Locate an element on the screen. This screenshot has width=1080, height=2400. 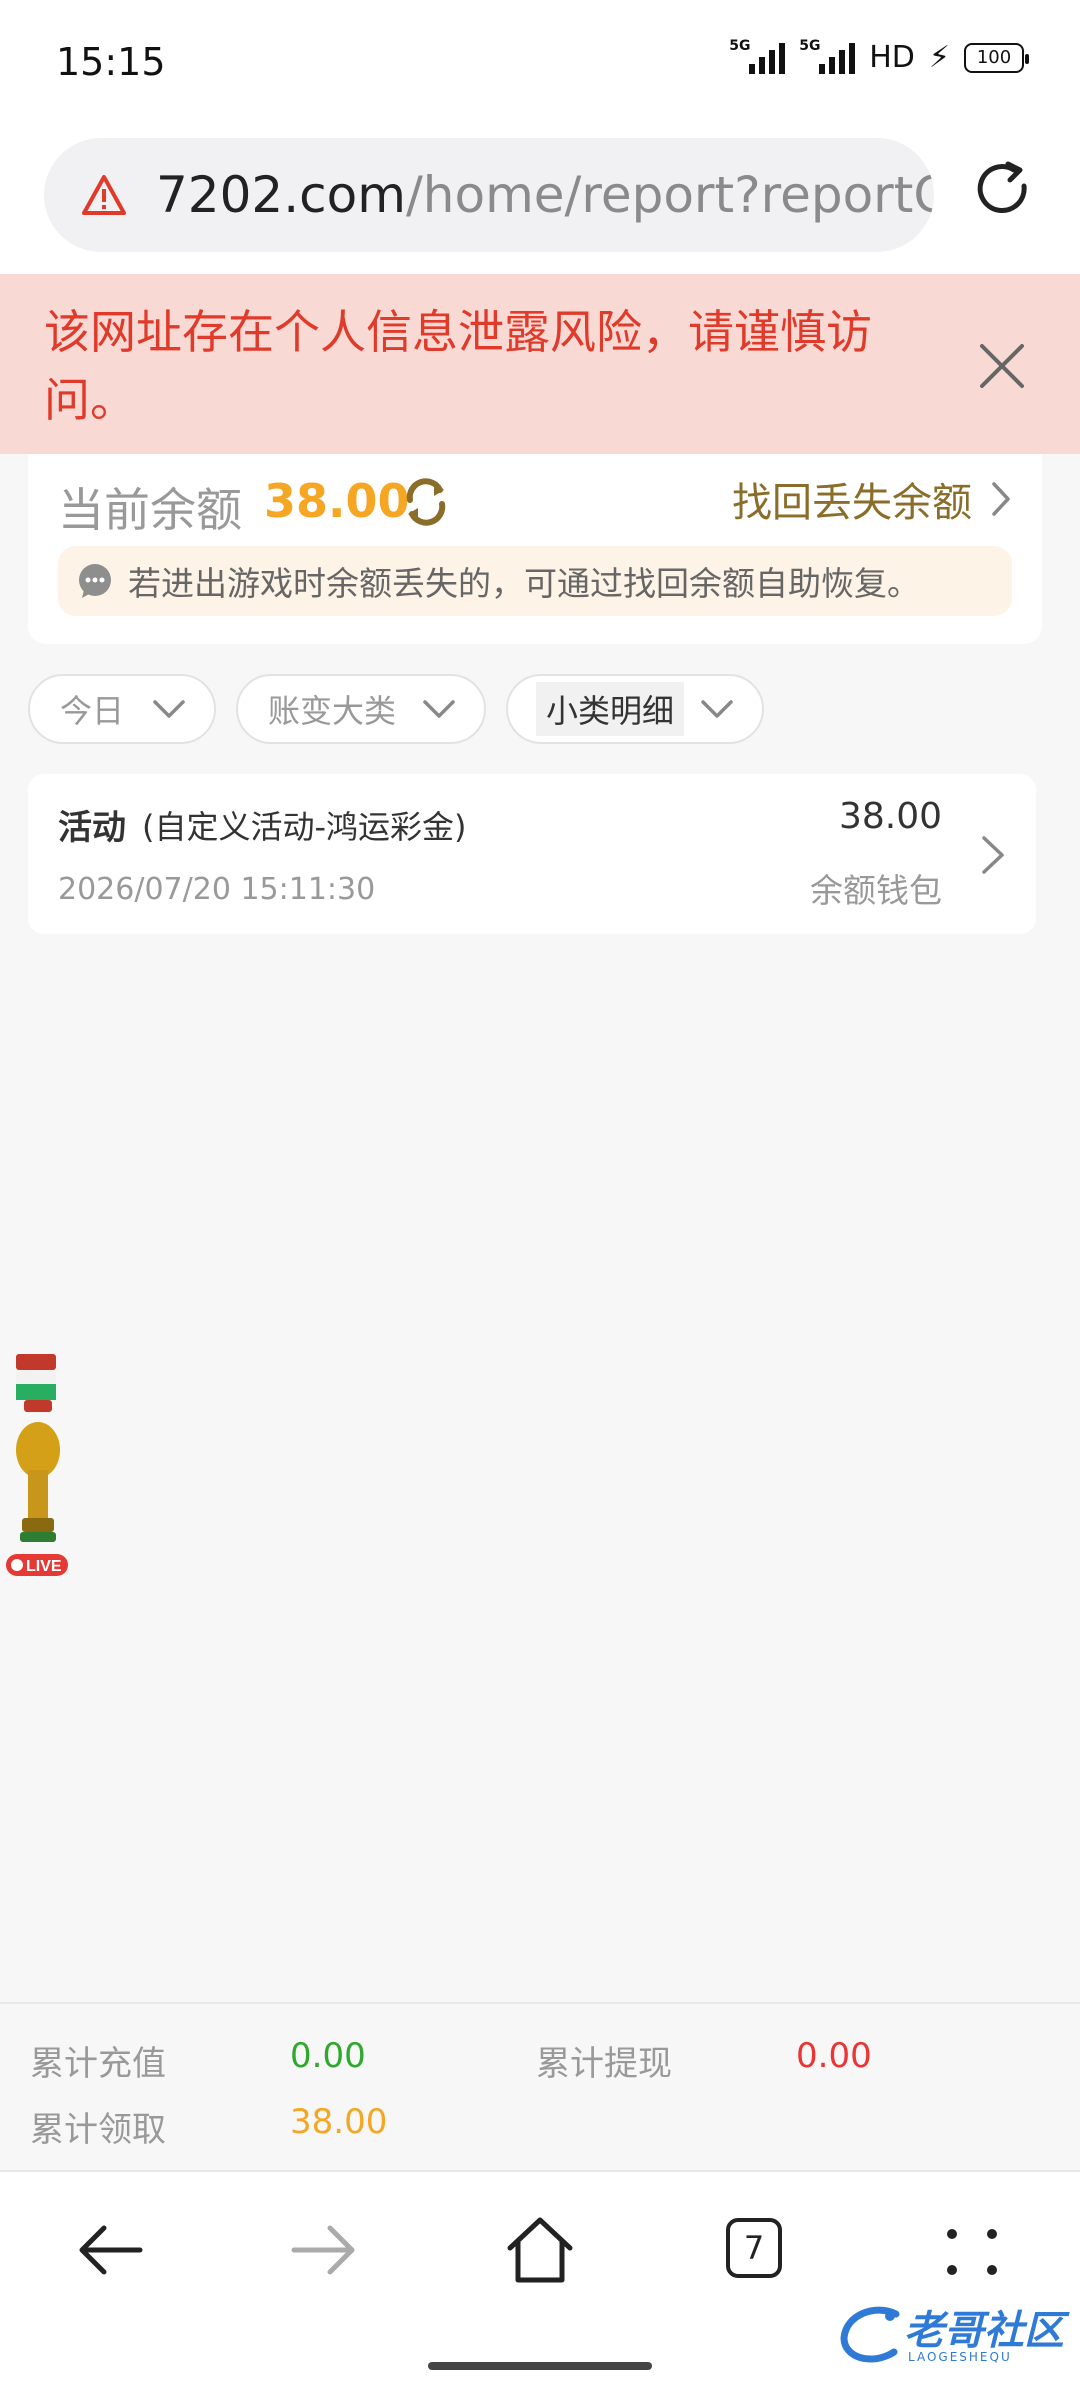
filter-date: 今日 is located at coordinates (122, 709).